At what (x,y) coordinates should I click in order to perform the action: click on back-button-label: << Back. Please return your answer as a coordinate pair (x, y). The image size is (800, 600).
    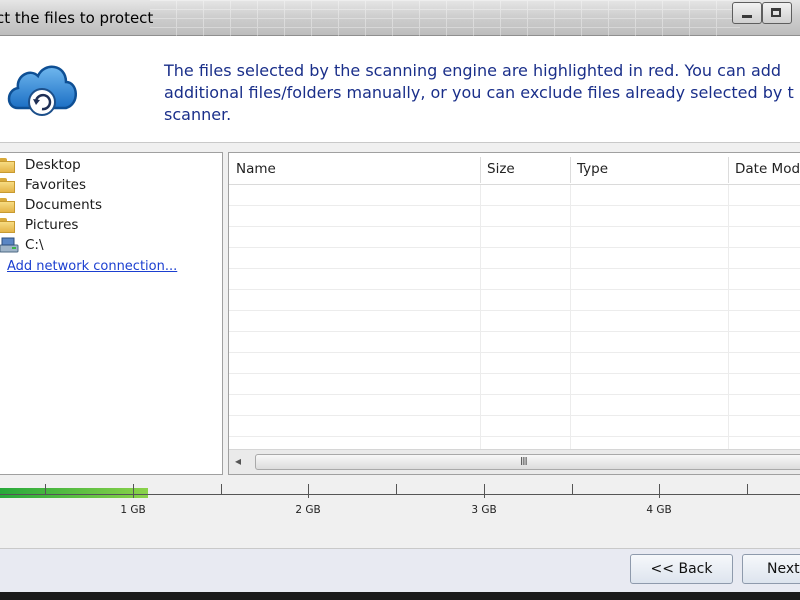
    Looking at the image, I should click on (681, 569).